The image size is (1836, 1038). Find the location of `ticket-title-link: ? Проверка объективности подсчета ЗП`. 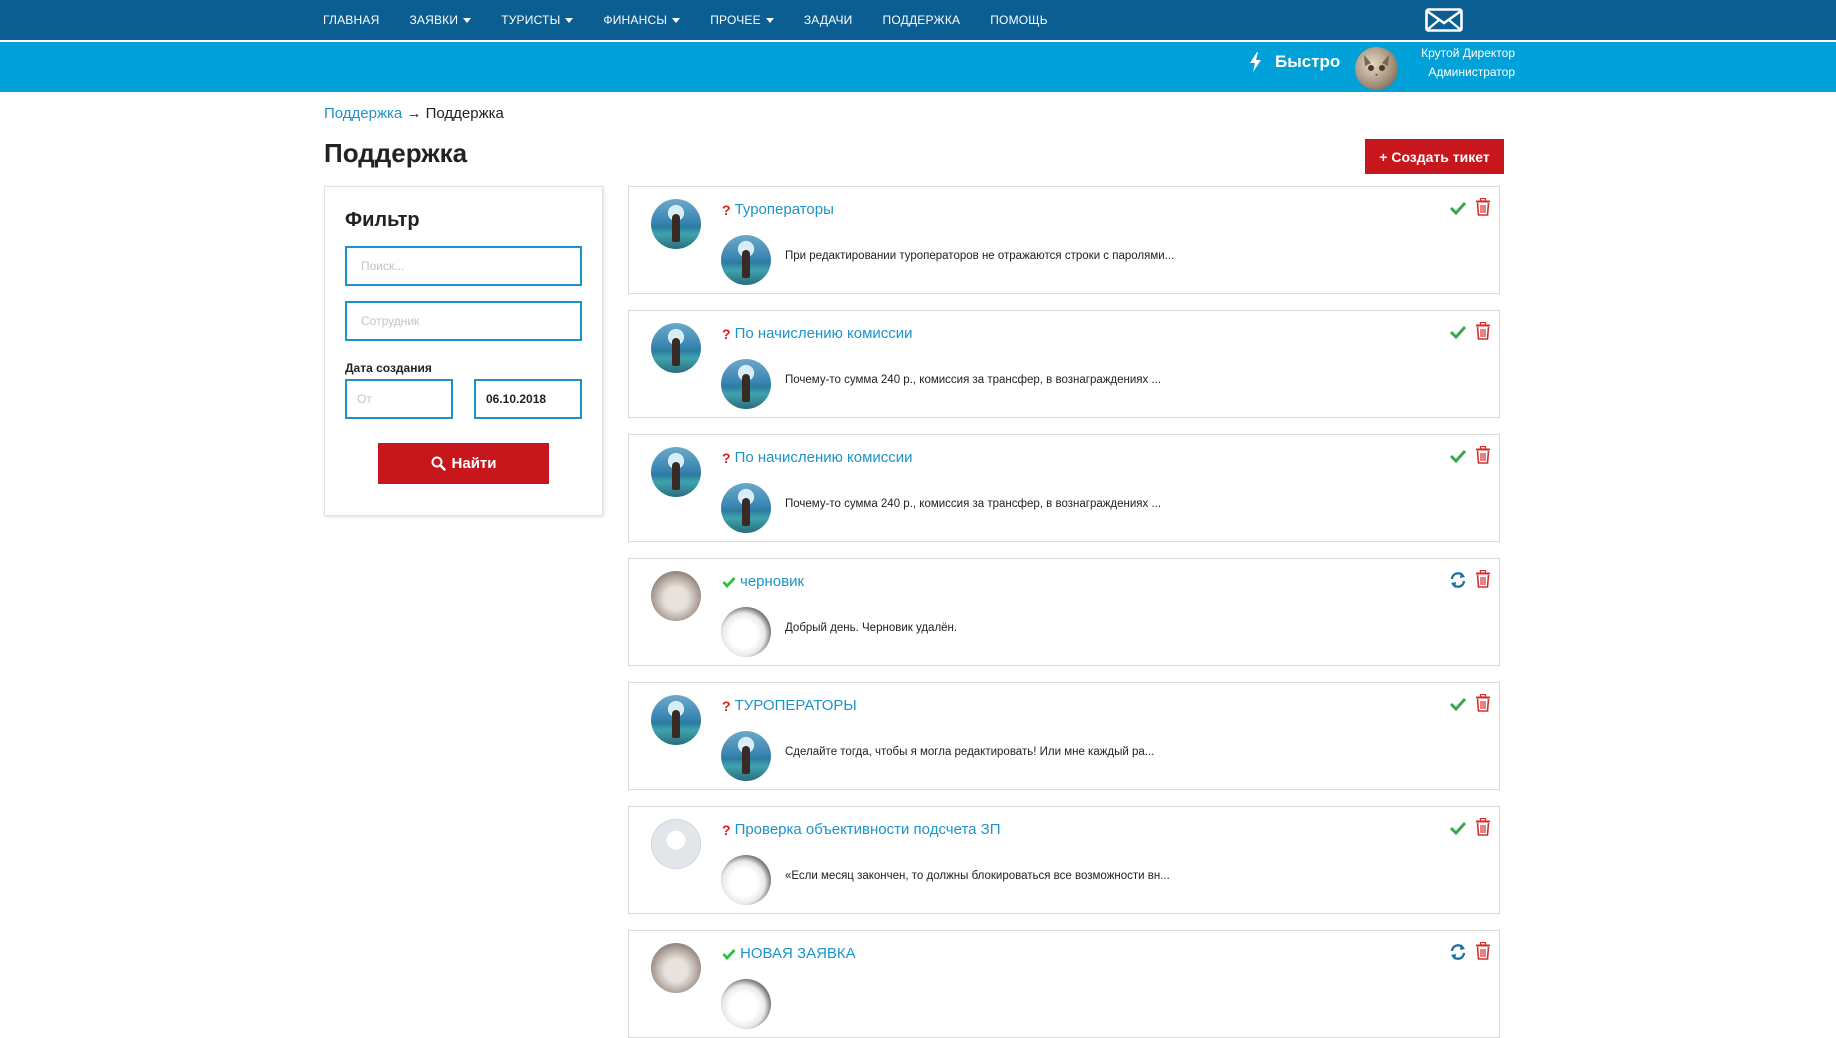

ticket-title-link: ? Проверка объективности подсчета ЗП is located at coordinates (861, 829).